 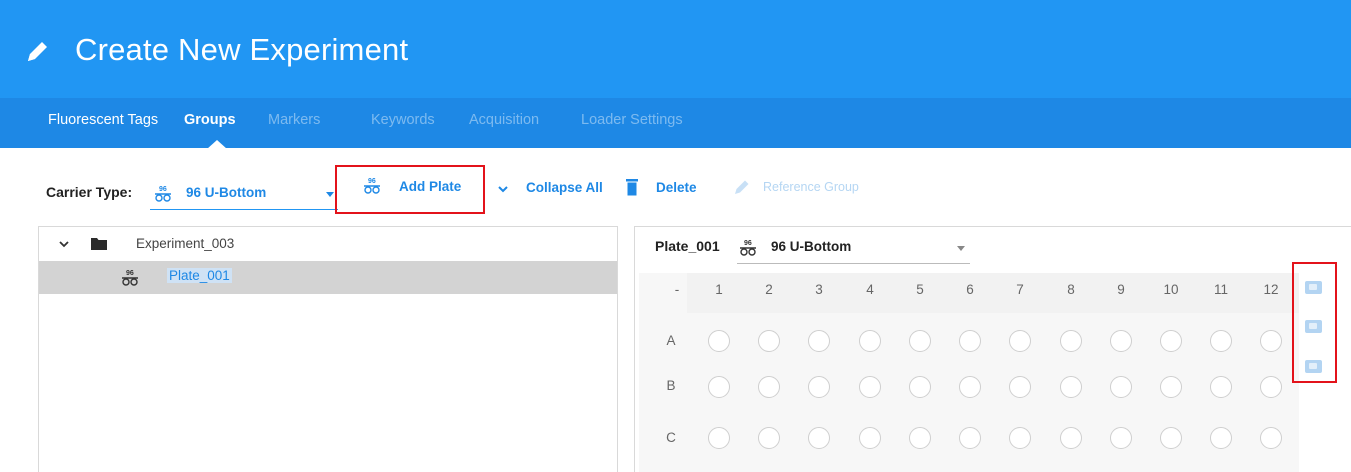 What do you see at coordinates (811, 187) in the screenshot?
I see `reference-group-label: Reference Group` at bounding box center [811, 187].